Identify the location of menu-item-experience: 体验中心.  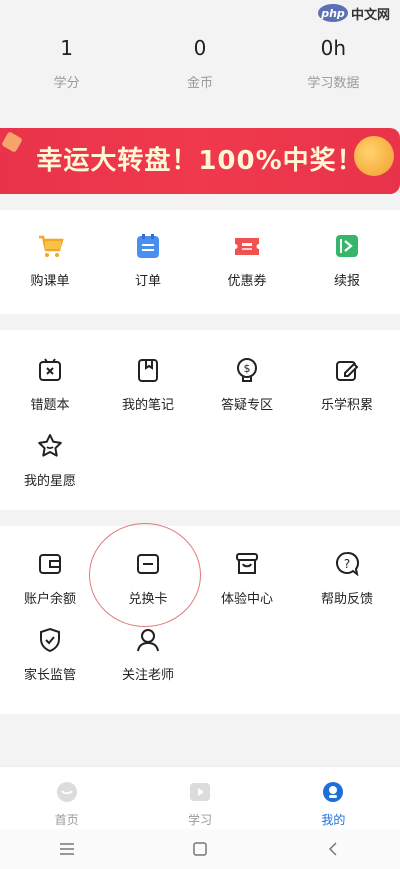
(247, 578).